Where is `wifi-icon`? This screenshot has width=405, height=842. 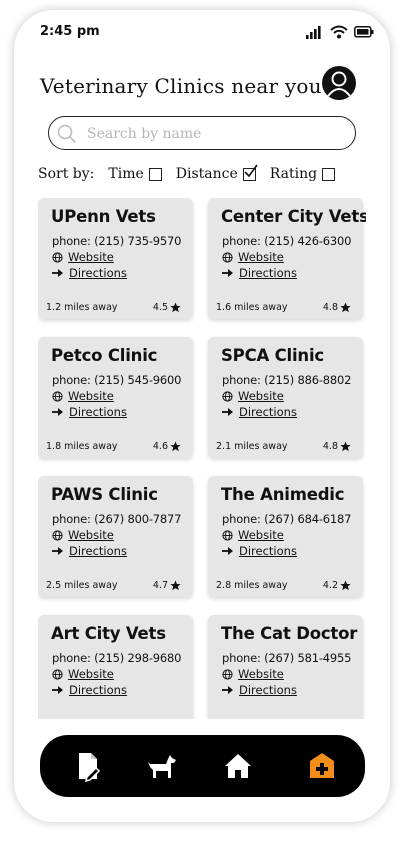 wifi-icon is located at coordinates (339, 32).